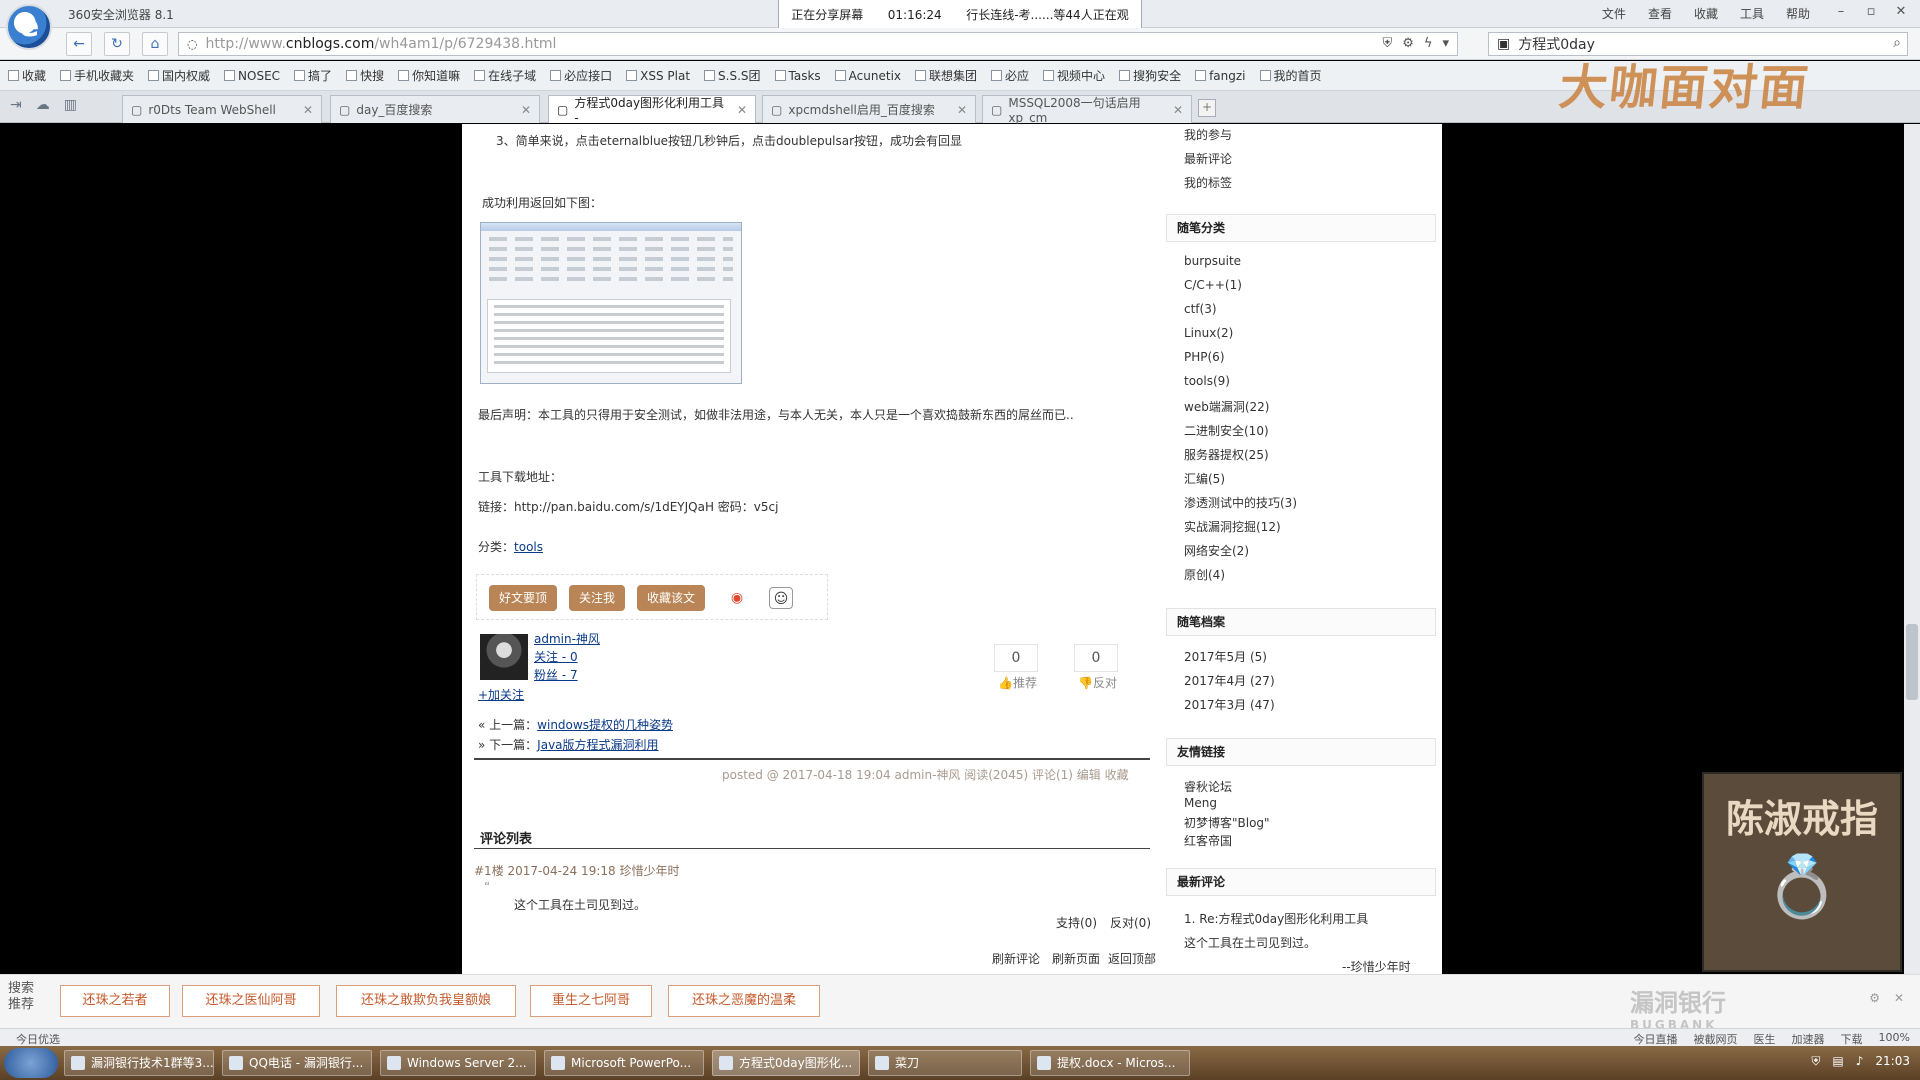 The image size is (1920, 1080). What do you see at coordinates (1229, 704) in the screenshot?
I see `sidebar-archives-item: 2017年3月 (47)` at bounding box center [1229, 704].